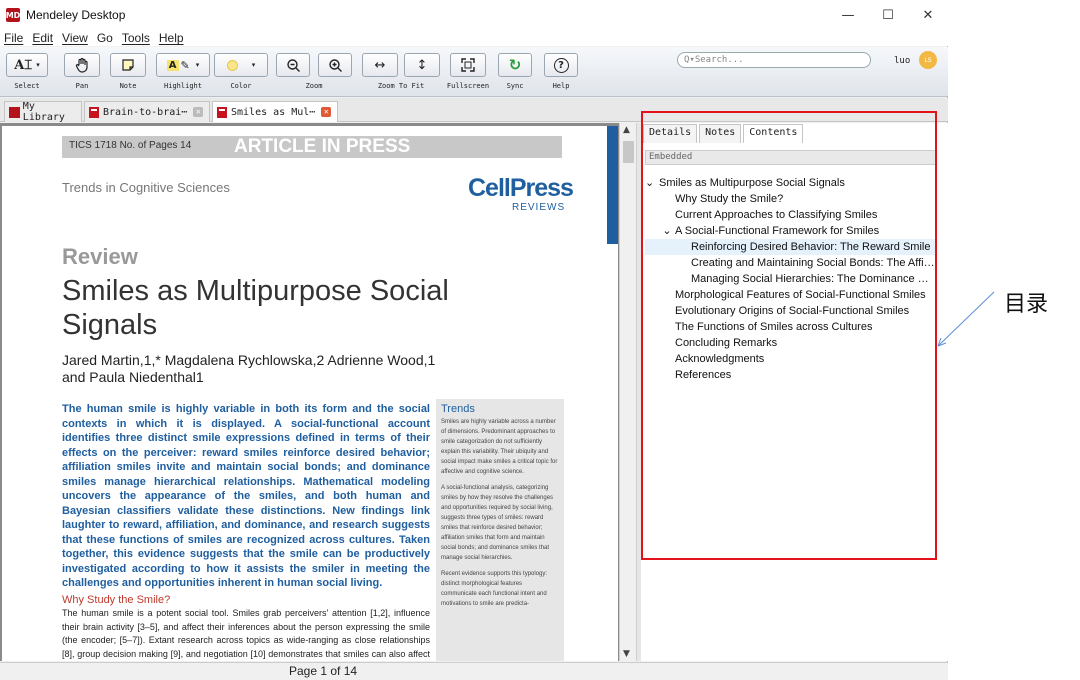 This screenshot has width=1080, height=680. Describe the element at coordinates (172, 65) in the screenshot. I see `highlight-icon: A` at that location.